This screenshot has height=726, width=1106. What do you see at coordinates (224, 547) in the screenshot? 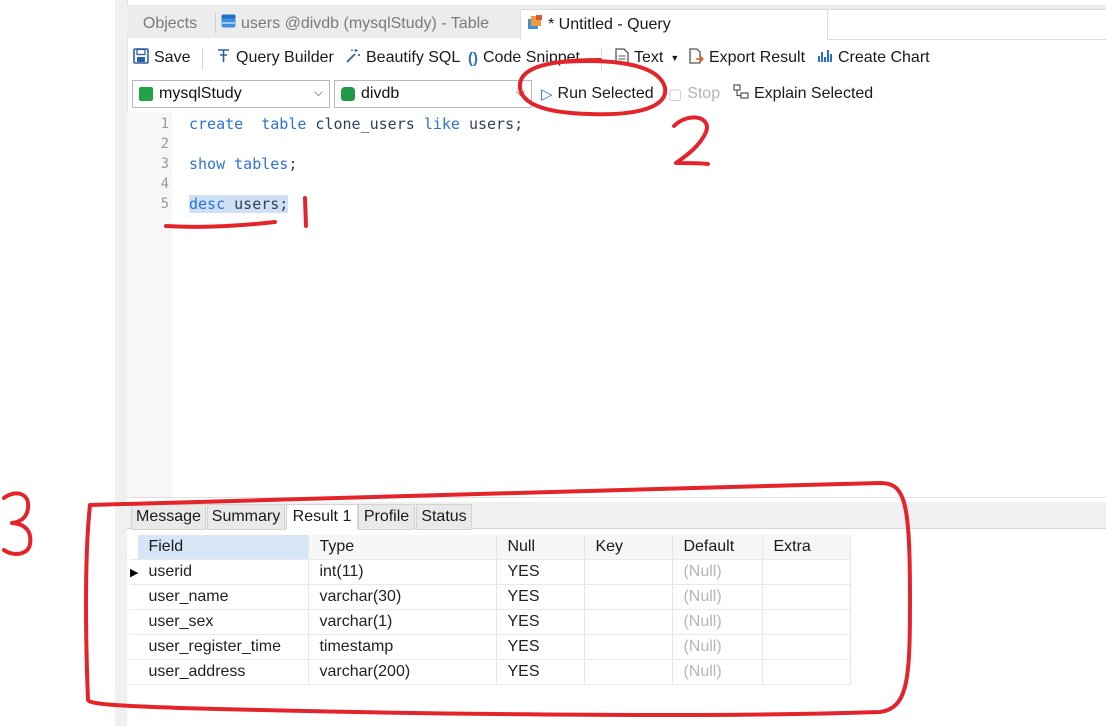
I see `column-header-field: Field` at bounding box center [224, 547].